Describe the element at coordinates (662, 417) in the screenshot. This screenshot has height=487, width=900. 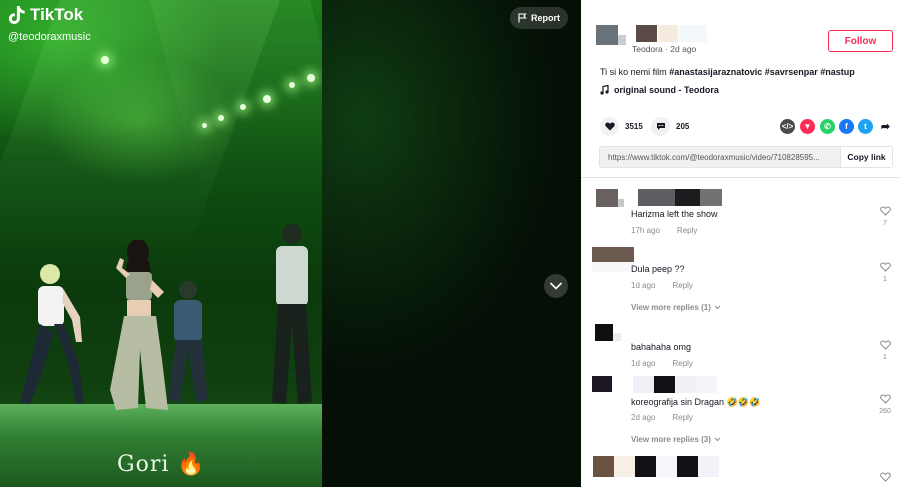
I see `comment-meta: 2d ago Reply` at that location.